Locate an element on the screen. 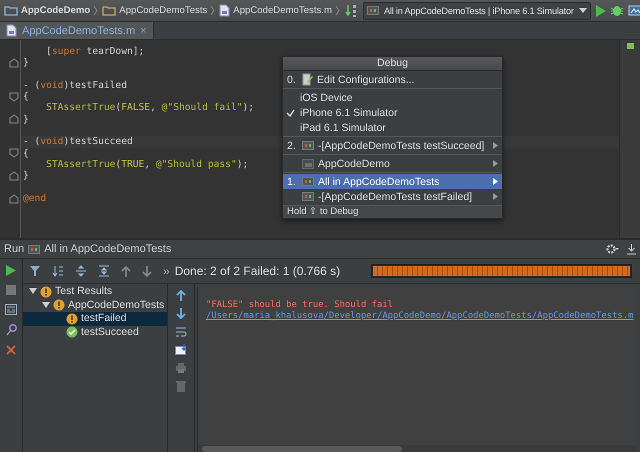  panel-title: Run is located at coordinates (14, 249).